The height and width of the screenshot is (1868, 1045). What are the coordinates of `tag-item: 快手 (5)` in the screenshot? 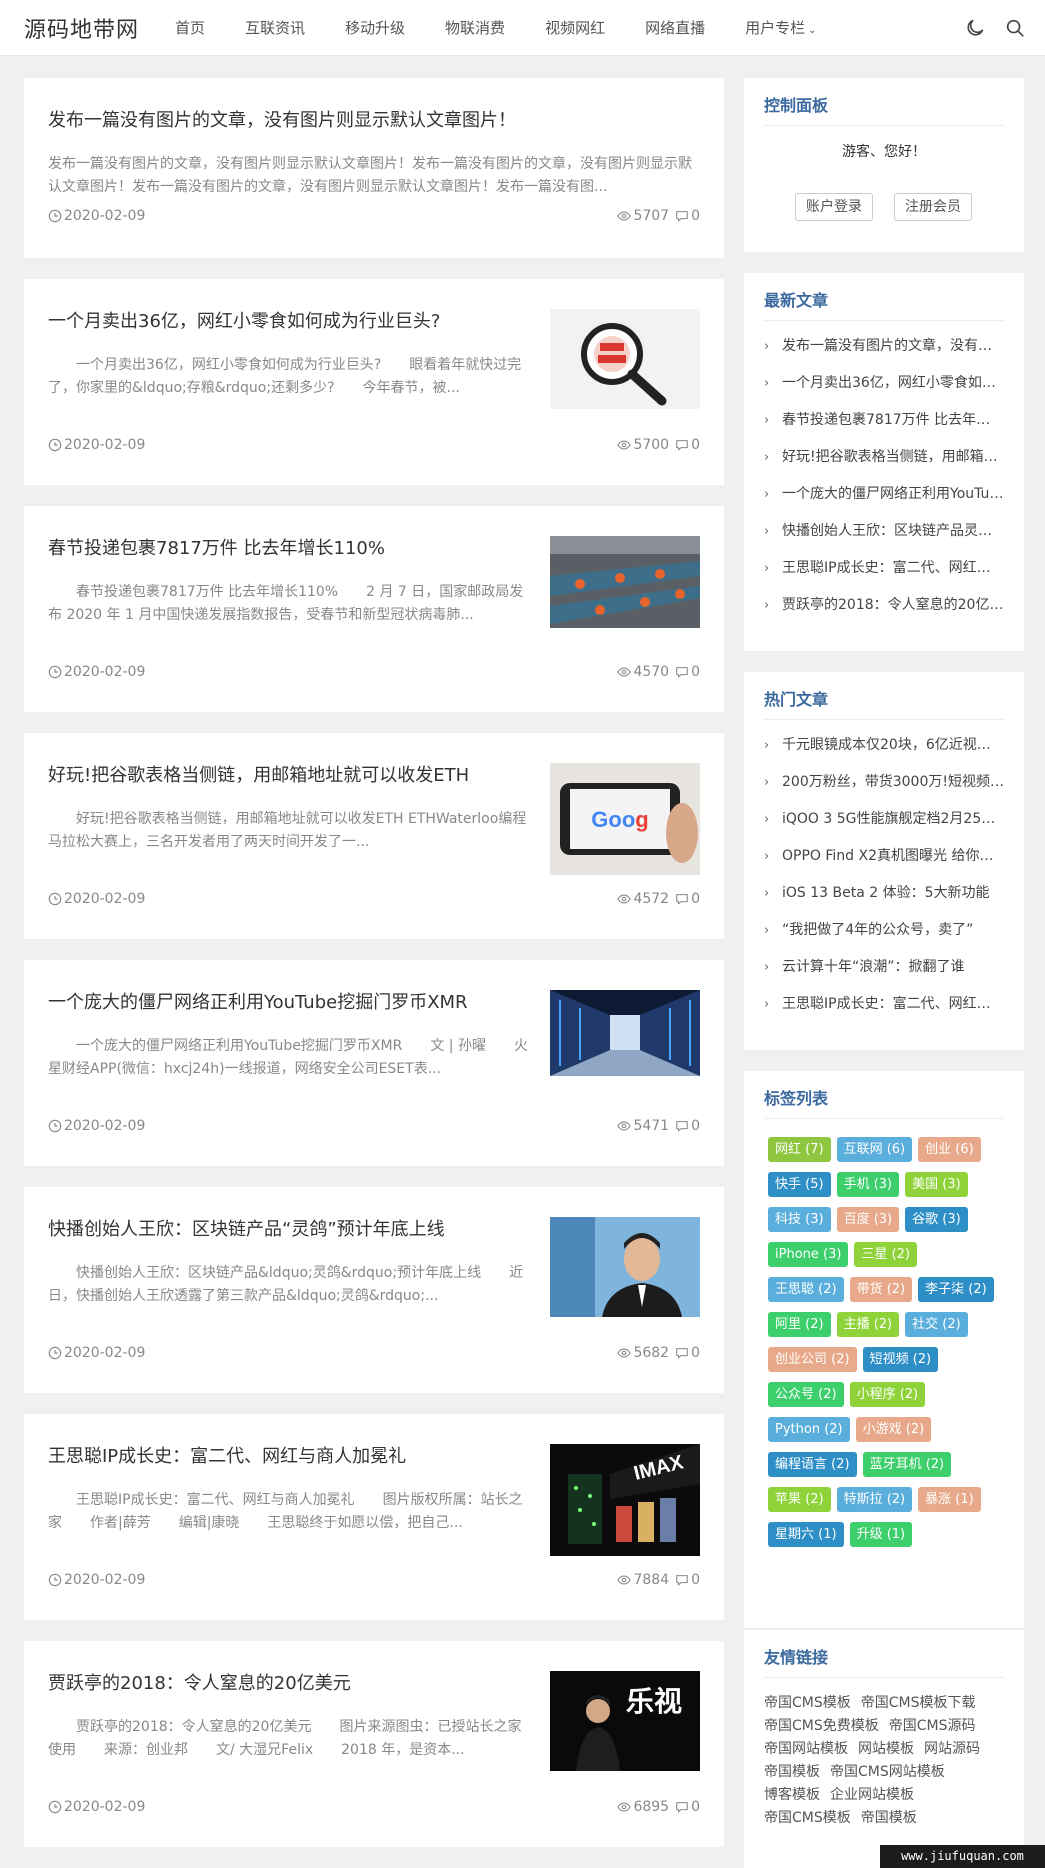 It's located at (799, 1184).